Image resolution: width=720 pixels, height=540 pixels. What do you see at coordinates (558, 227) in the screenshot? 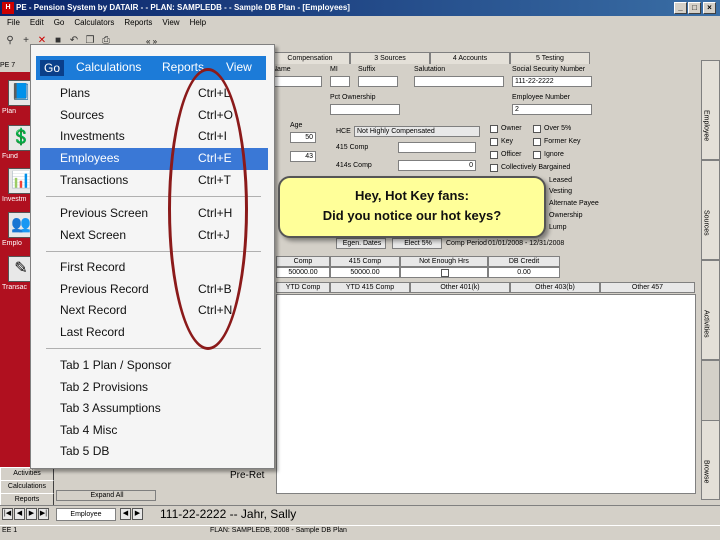
I see `lump-label: Lump` at bounding box center [558, 227].